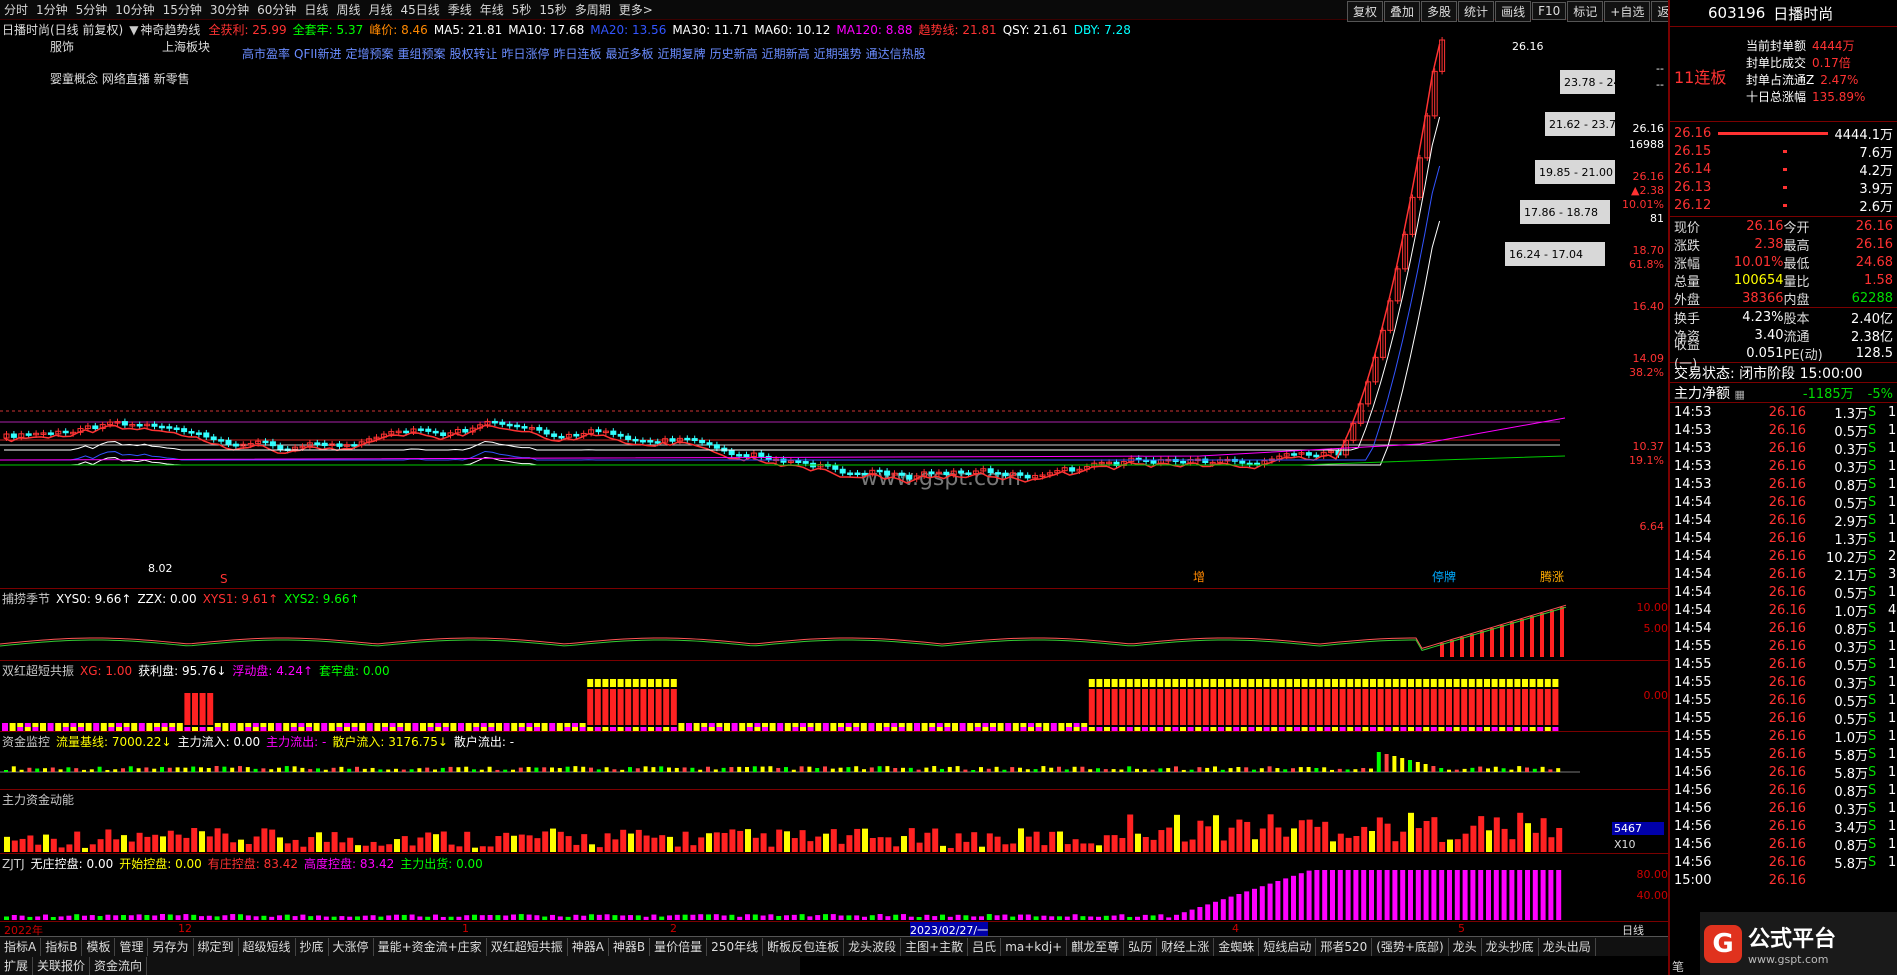  I want to click on indicator-tab-28: 龙头抄底, so click(1510, 946).